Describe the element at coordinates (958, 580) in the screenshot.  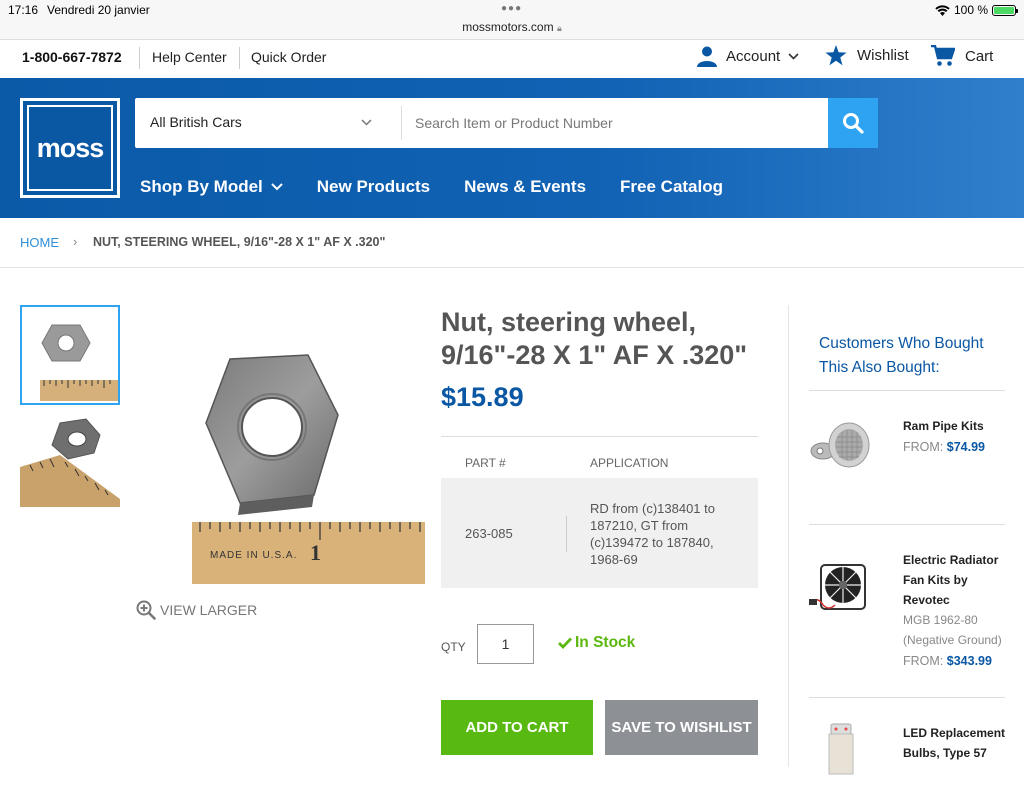
I see `sidebar-item-name: Electric Radiator Fan Kits by Revotec` at that location.